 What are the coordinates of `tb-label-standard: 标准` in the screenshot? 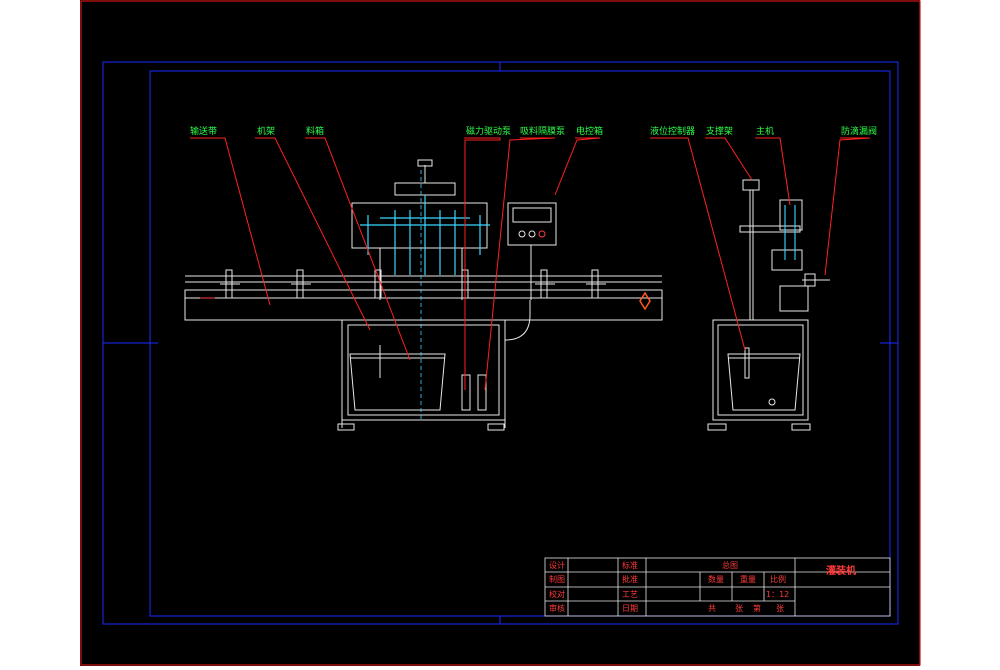 It's located at (630, 565).